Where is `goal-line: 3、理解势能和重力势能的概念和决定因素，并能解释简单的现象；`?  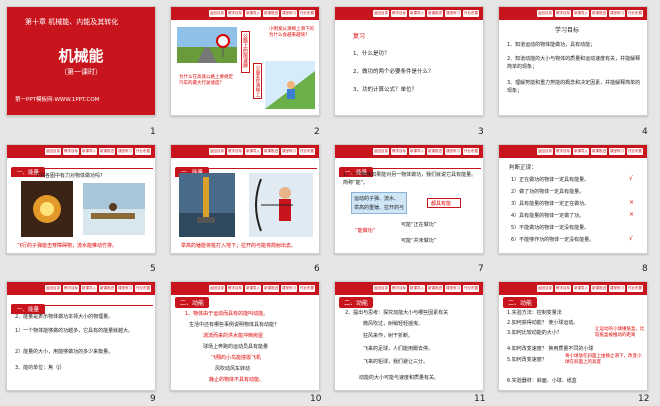
goal-line: 3、理解势能和重力势能的概念和决定因素，并能解释简单的现象； is located at coordinates (574, 87).